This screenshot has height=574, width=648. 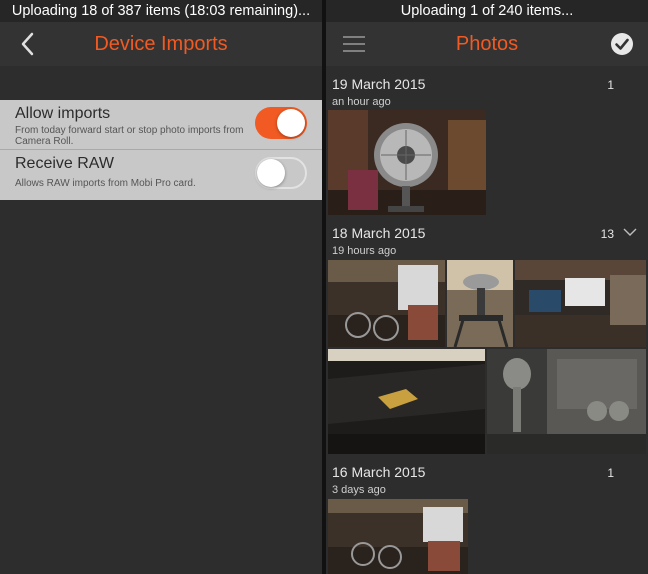 I want to click on expand-section-button, so click(x=630, y=232).